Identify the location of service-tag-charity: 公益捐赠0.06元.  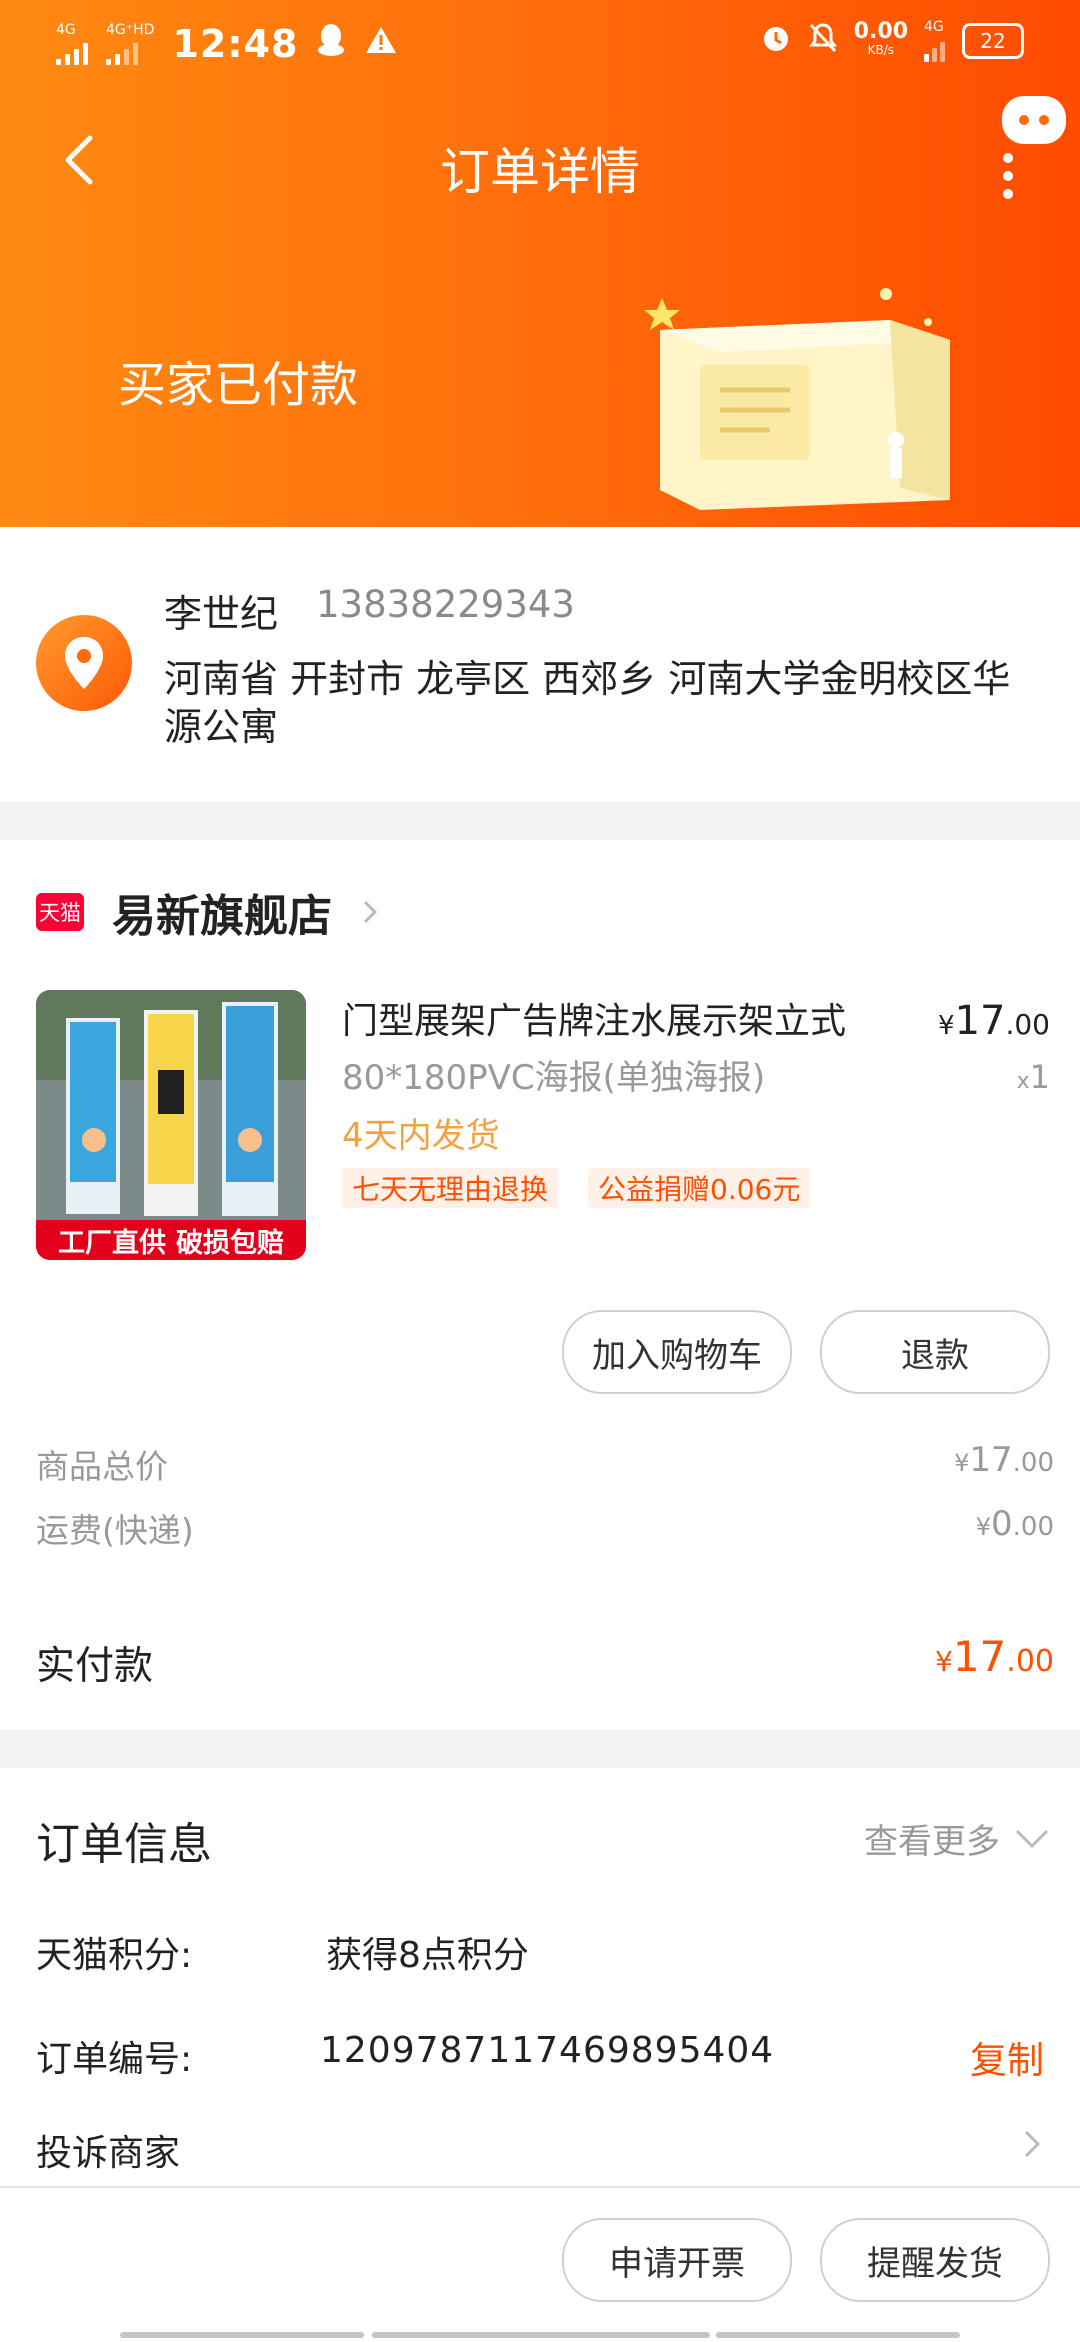
(699, 1188).